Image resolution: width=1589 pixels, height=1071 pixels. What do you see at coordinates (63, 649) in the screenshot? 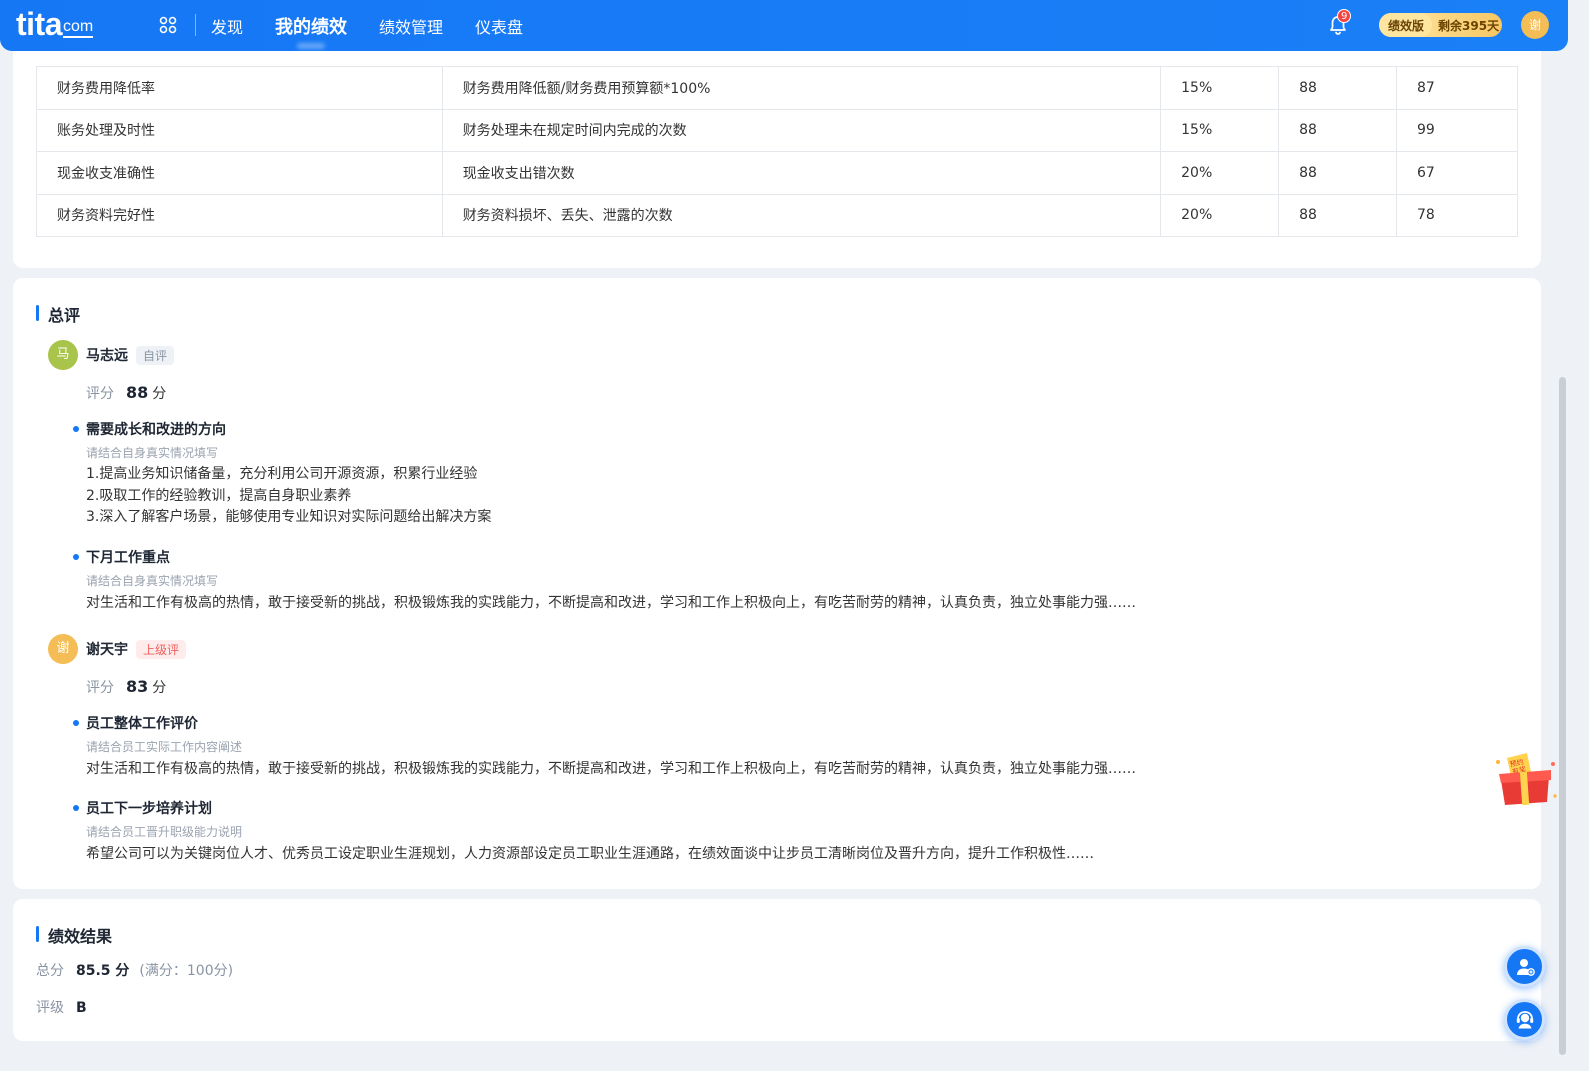
I see `avatar: 谢` at bounding box center [63, 649].